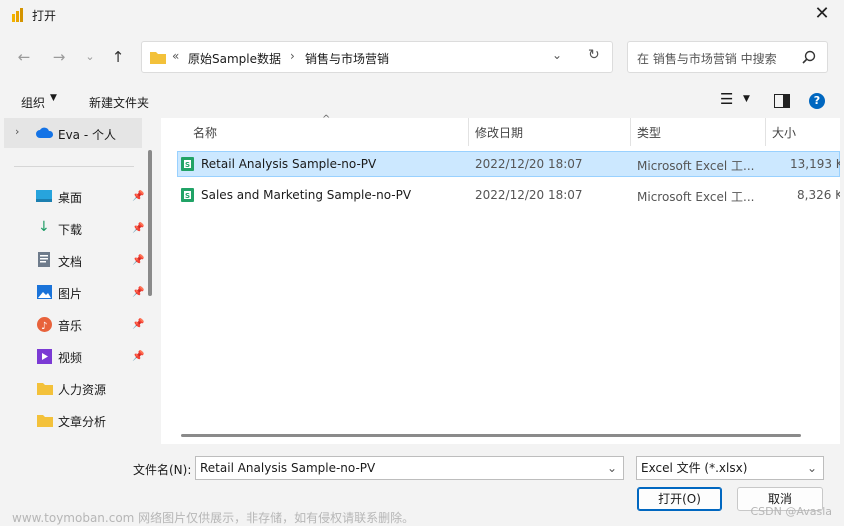 The height and width of the screenshot is (526, 844). Describe the element at coordinates (707, 58) in the screenshot. I see `search-input: 在 销售与市场营销 中搜索` at that location.